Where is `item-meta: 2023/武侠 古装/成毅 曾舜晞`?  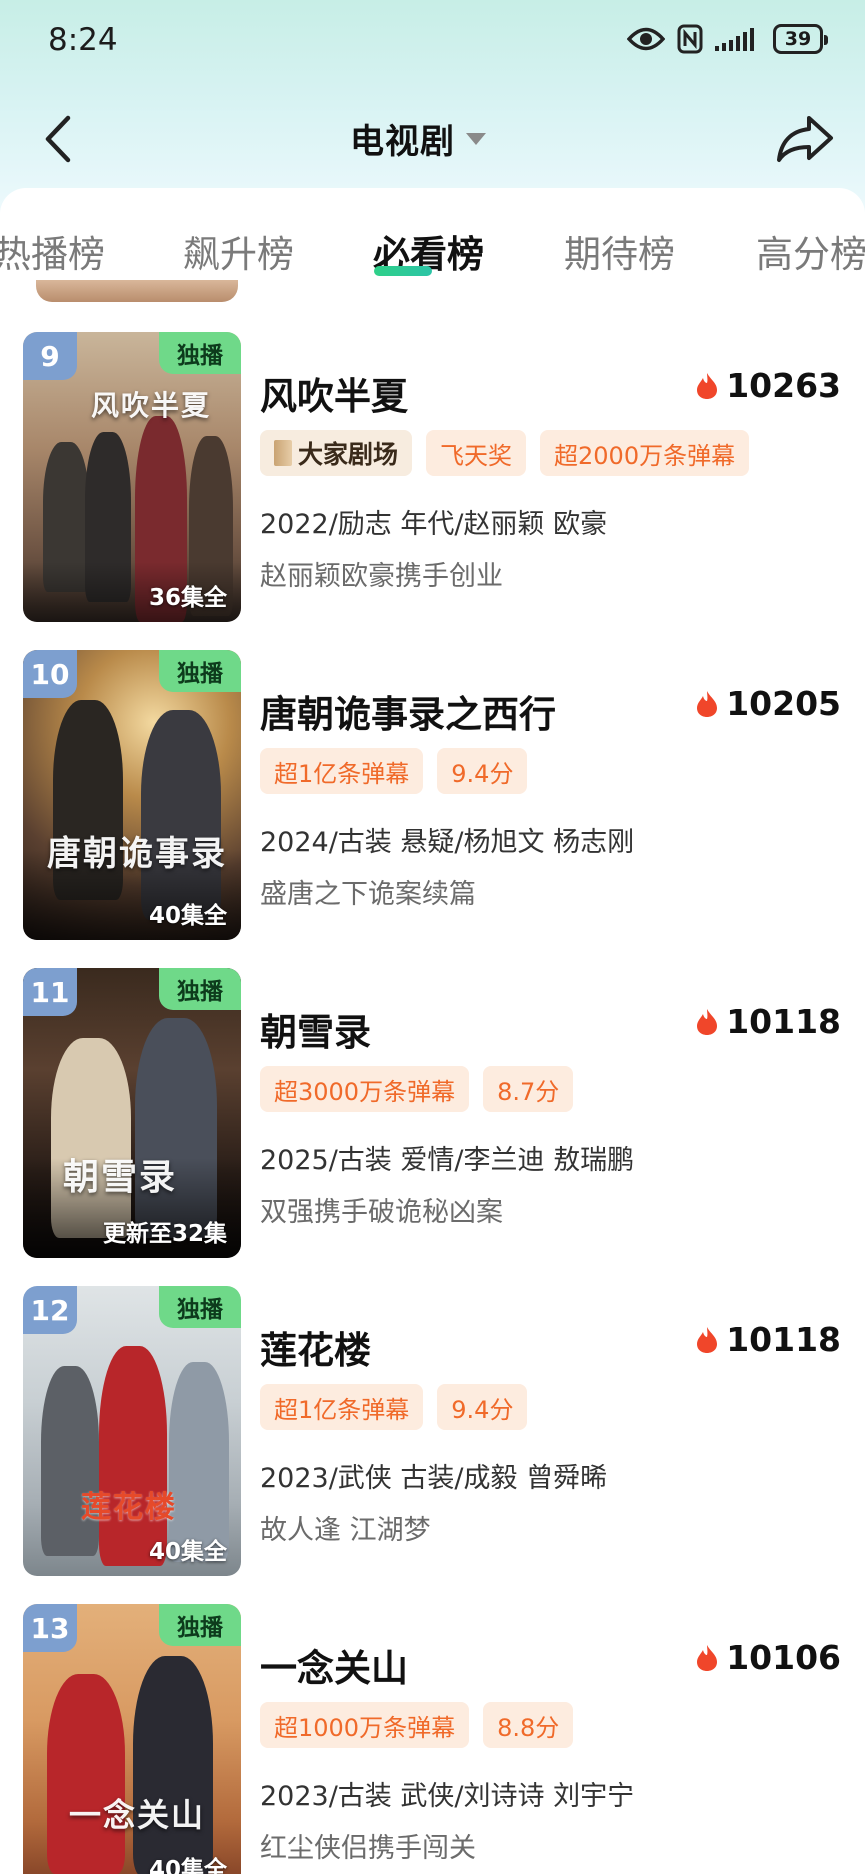 item-meta: 2023/武侠 古装/成毅 曾舜晞 is located at coordinates (434, 1478).